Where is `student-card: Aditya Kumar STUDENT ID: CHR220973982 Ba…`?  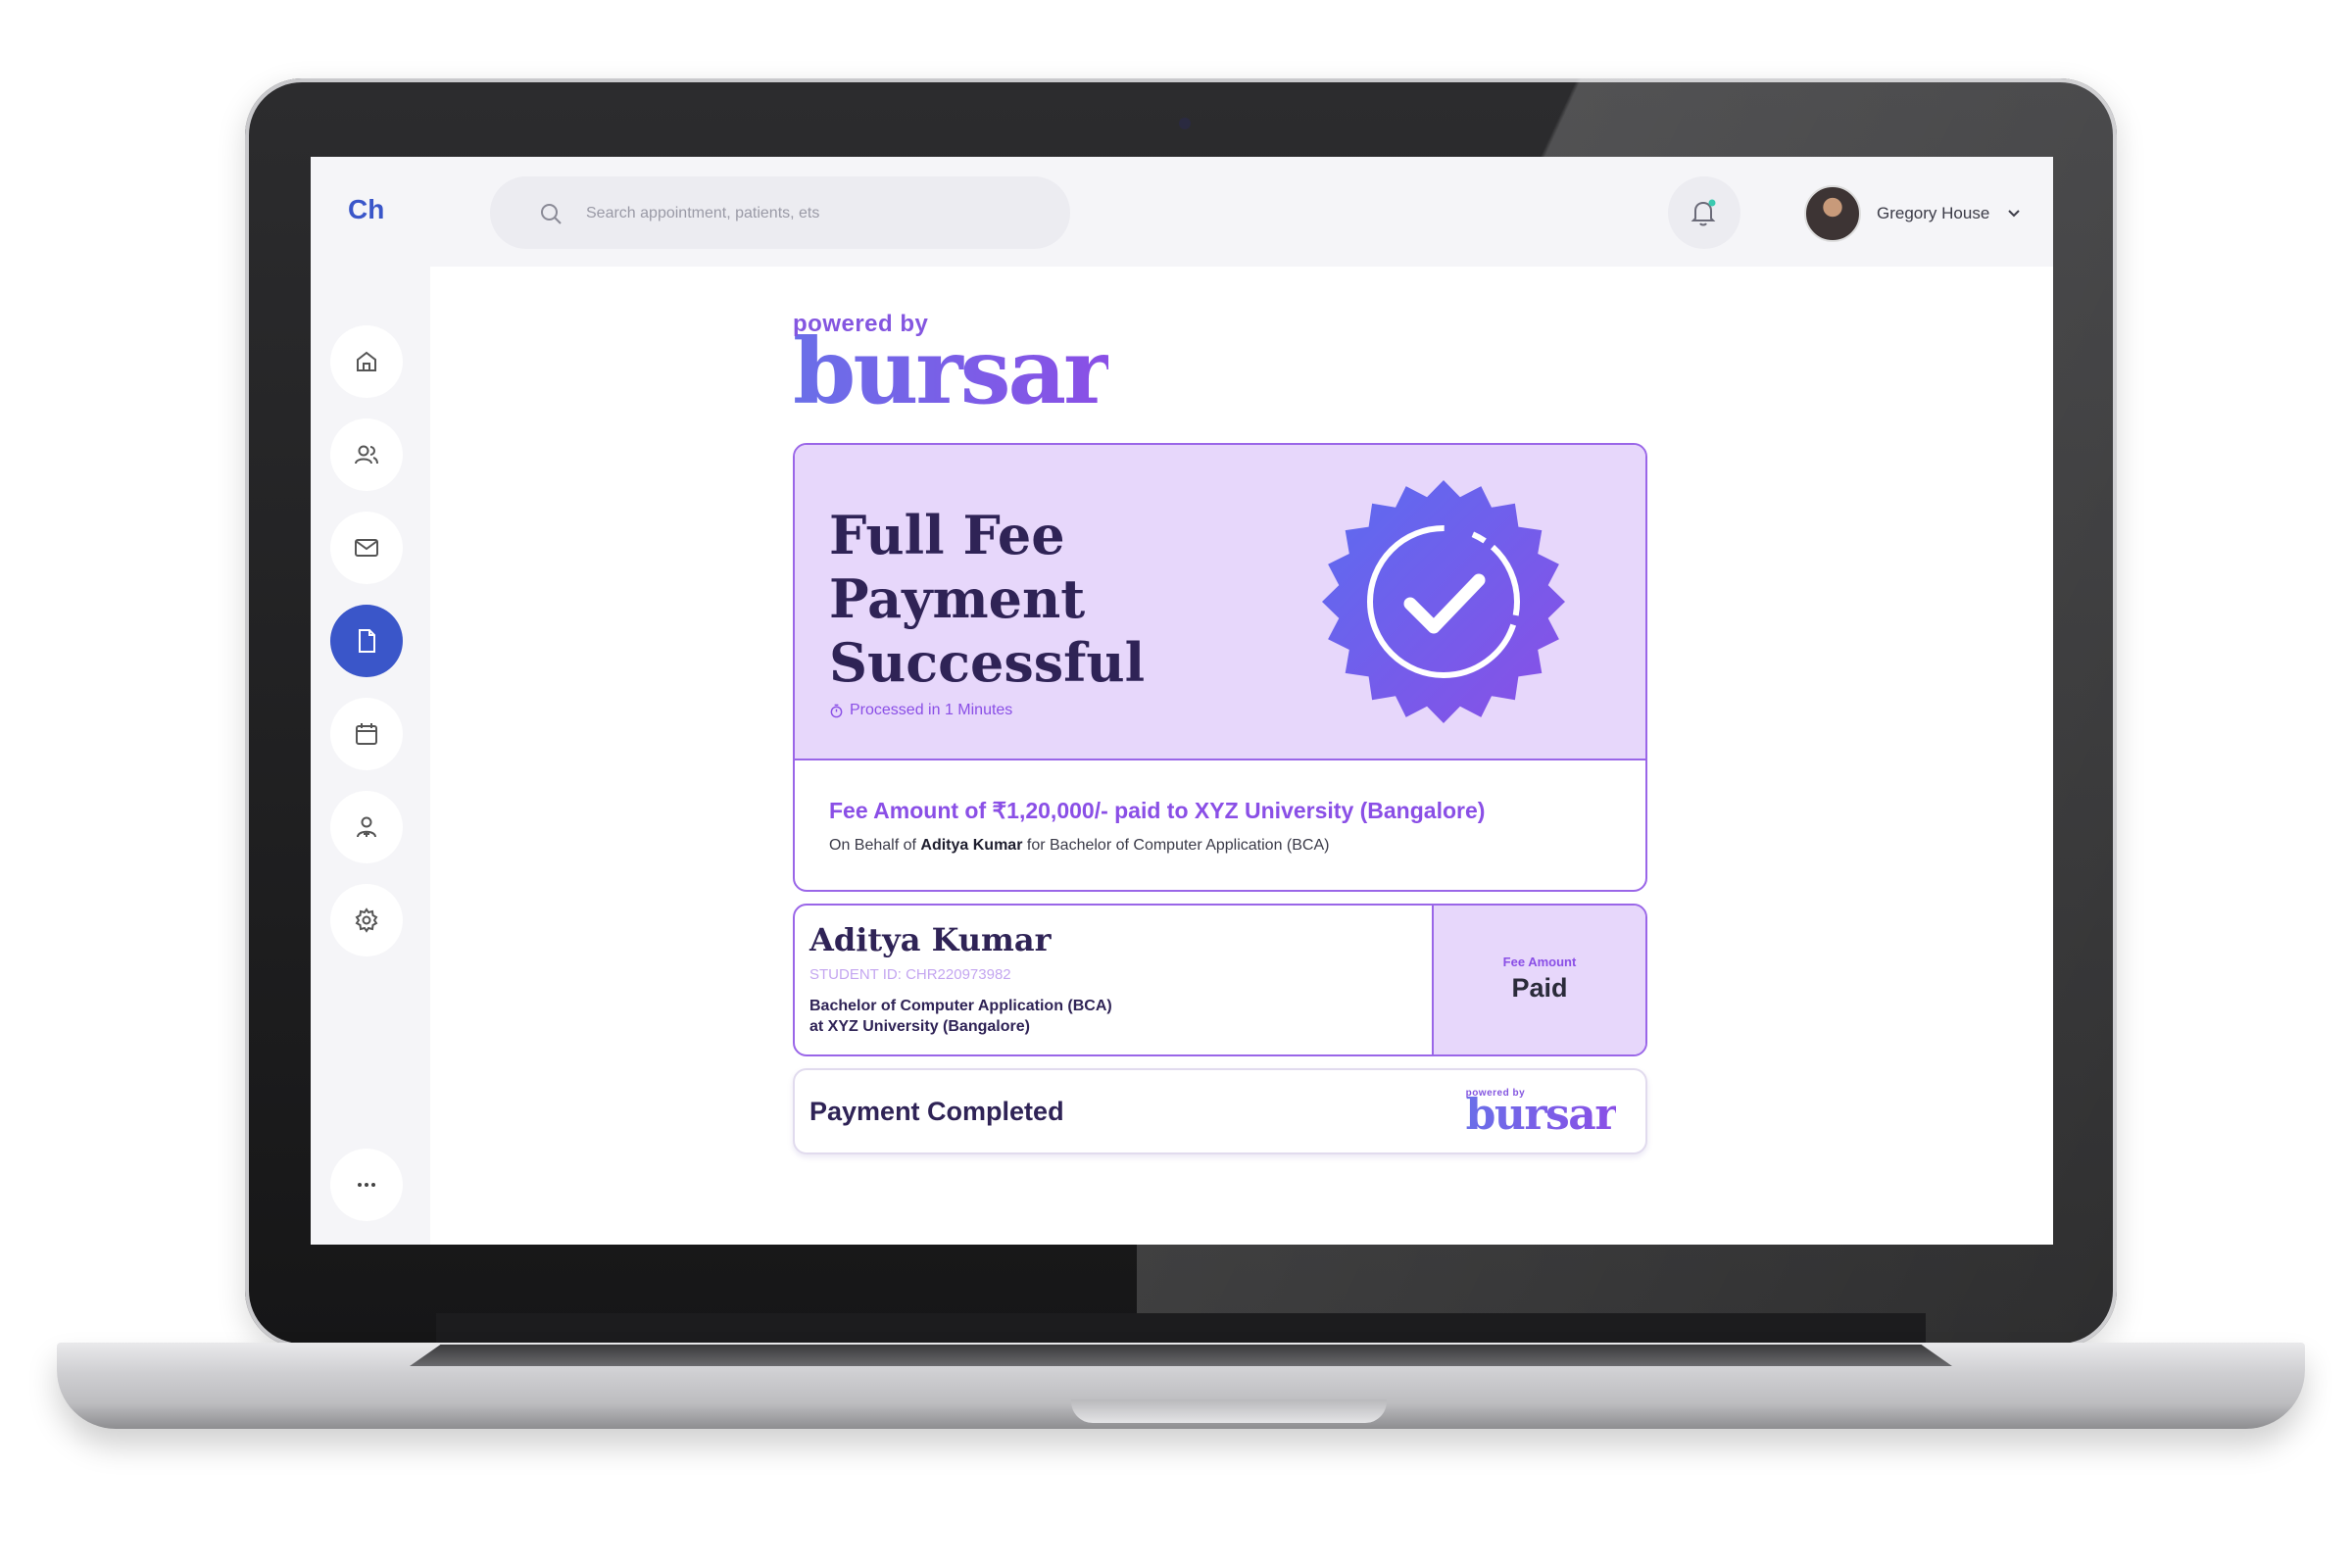 student-card: Aditya Kumar STUDENT ID: CHR220973982 Ba… is located at coordinates (1220, 980).